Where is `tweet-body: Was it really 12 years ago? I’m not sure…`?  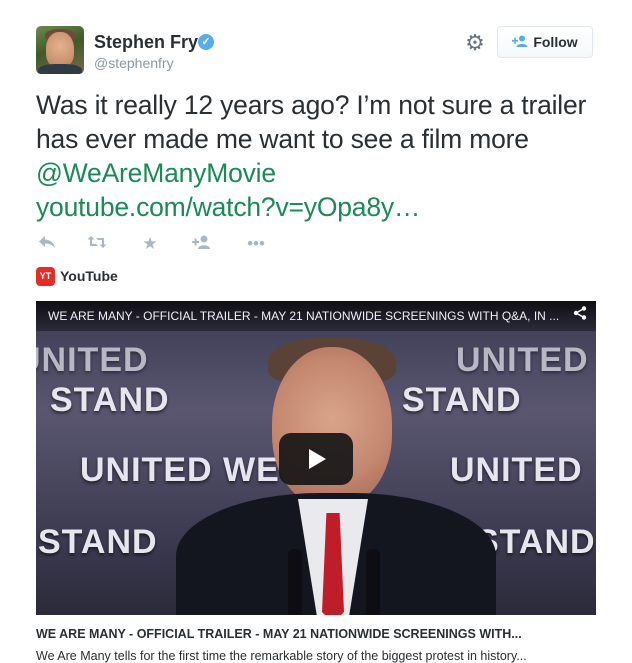
tweet-body: Was it really 12 years ago? I’m not sure… is located at coordinates (311, 122).